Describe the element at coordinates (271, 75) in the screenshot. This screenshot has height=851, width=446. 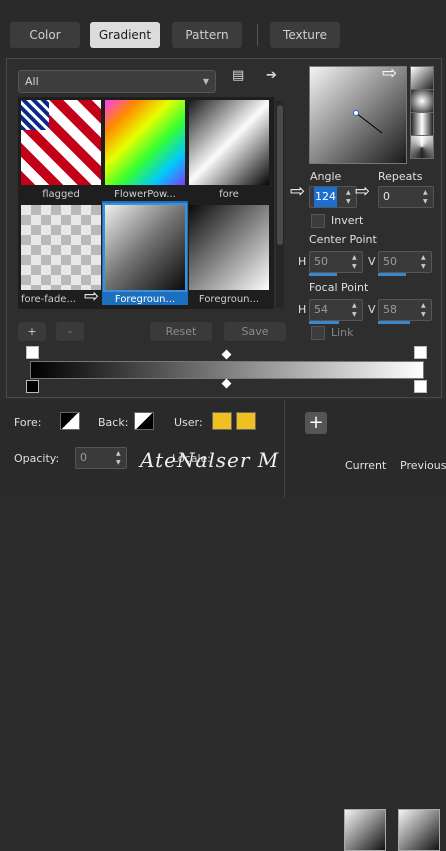
I see `arrow-right-icon: ➔` at that location.